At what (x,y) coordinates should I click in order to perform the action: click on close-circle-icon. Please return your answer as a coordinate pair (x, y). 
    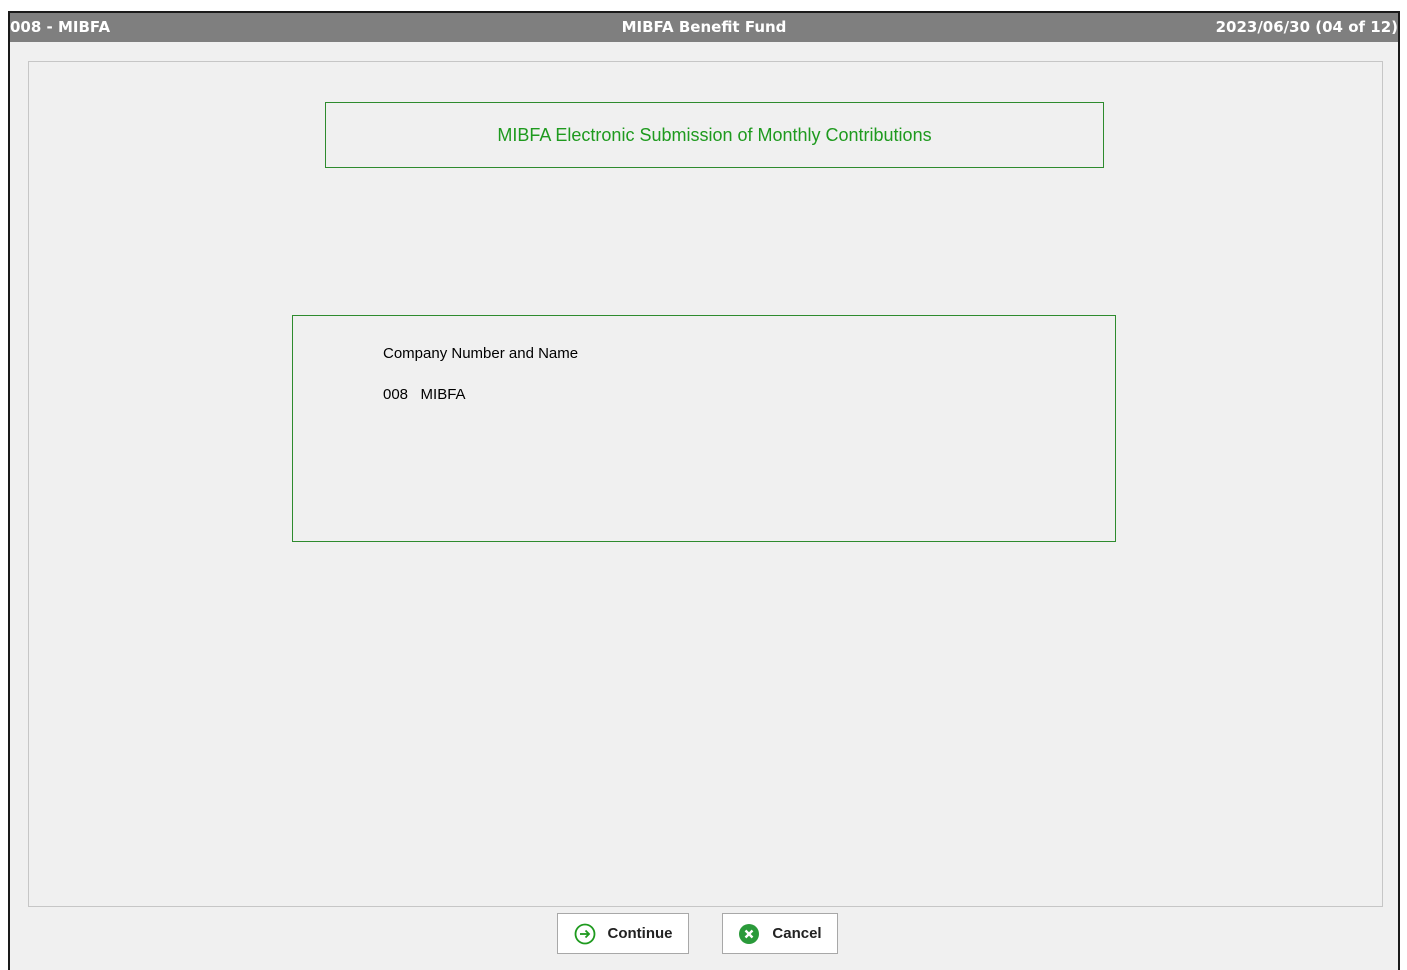
    Looking at the image, I should click on (749, 933).